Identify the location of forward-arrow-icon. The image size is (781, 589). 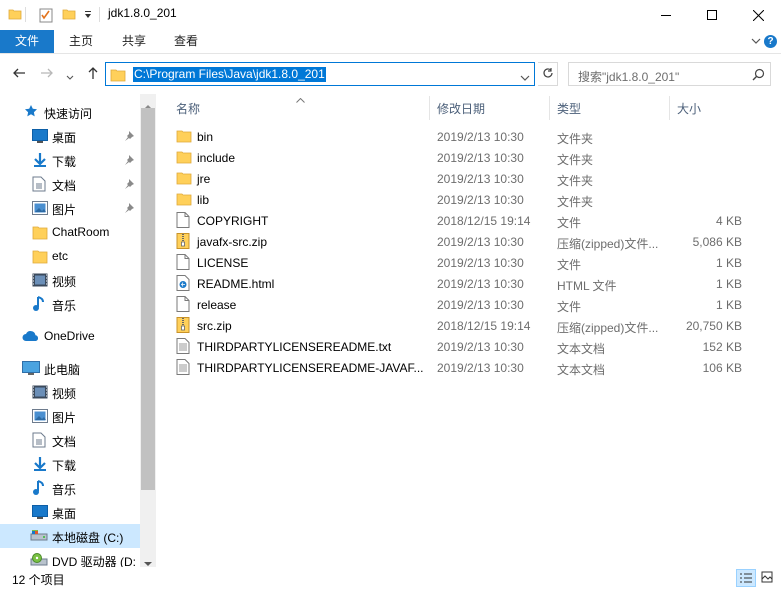
(47, 74).